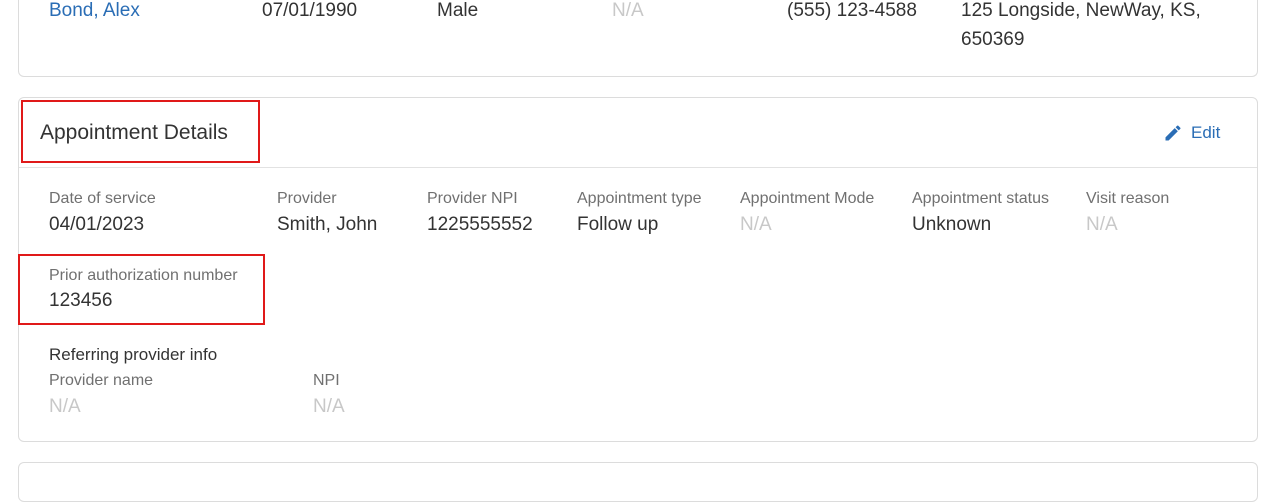 The height and width of the screenshot is (502, 1287). I want to click on patient-address-line1: 125 Longside, NewWay, KS,, so click(1081, 10).